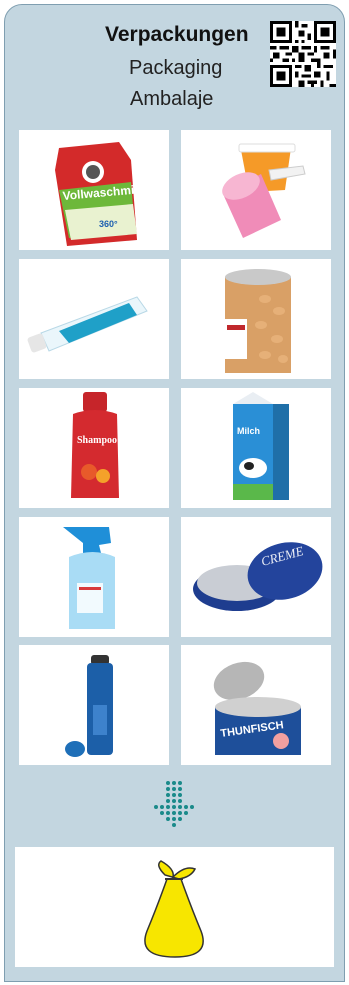 The height and width of the screenshot is (985, 349). I want to click on tile-detergent-bag: Vollwaschmittel 360°, so click(94, 190).